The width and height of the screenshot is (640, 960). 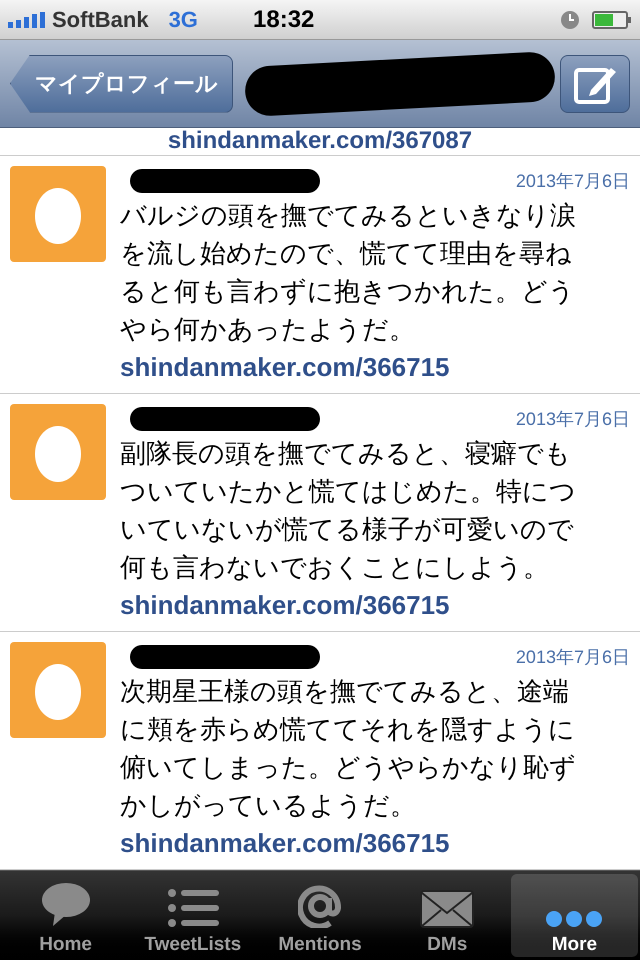 What do you see at coordinates (283, 19) in the screenshot?
I see `status-time: 18:32` at bounding box center [283, 19].